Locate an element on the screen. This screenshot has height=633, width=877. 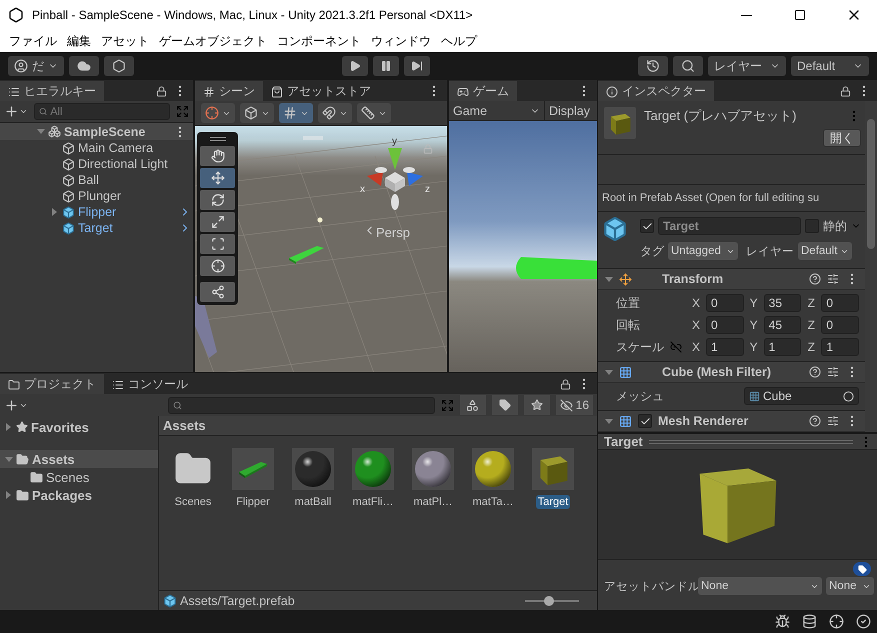
grid-snap-button is located at coordinates (296, 113).